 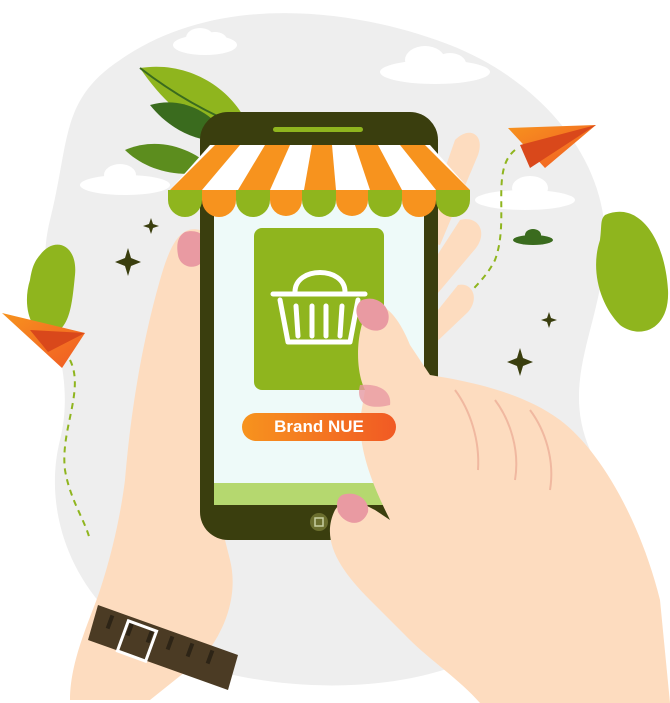 What do you see at coordinates (319, 181) in the screenshot?
I see `shop-awning` at bounding box center [319, 181].